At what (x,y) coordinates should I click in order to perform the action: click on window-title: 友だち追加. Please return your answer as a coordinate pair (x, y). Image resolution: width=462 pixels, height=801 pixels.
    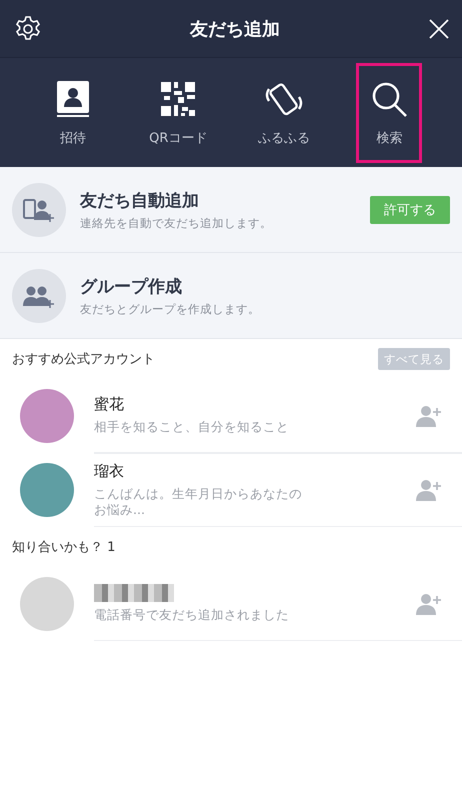
    Looking at the image, I should click on (235, 29).